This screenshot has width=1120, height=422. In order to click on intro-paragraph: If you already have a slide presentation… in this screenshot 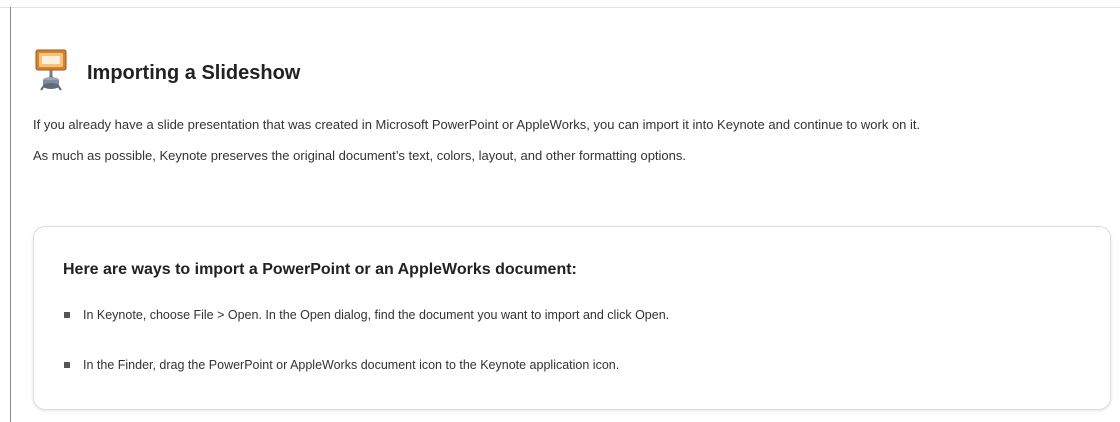, I will do `click(477, 124)`.